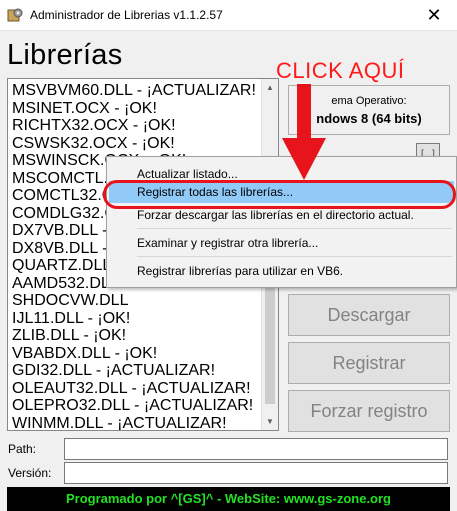 The image size is (457, 511). Describe the element at coordinates (136, 336) in the screenshot. I see `library-list-item: ZLIB.DLL - ¡OK!` at that location.